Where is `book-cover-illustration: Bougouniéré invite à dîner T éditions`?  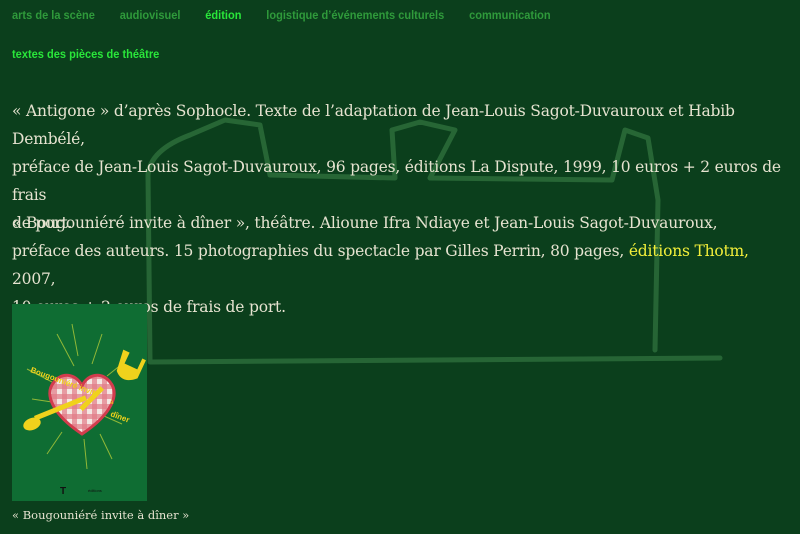
book-cover-illustration: Bougouniéré invite à dîner T éditions is located at coordinates (79, 402).